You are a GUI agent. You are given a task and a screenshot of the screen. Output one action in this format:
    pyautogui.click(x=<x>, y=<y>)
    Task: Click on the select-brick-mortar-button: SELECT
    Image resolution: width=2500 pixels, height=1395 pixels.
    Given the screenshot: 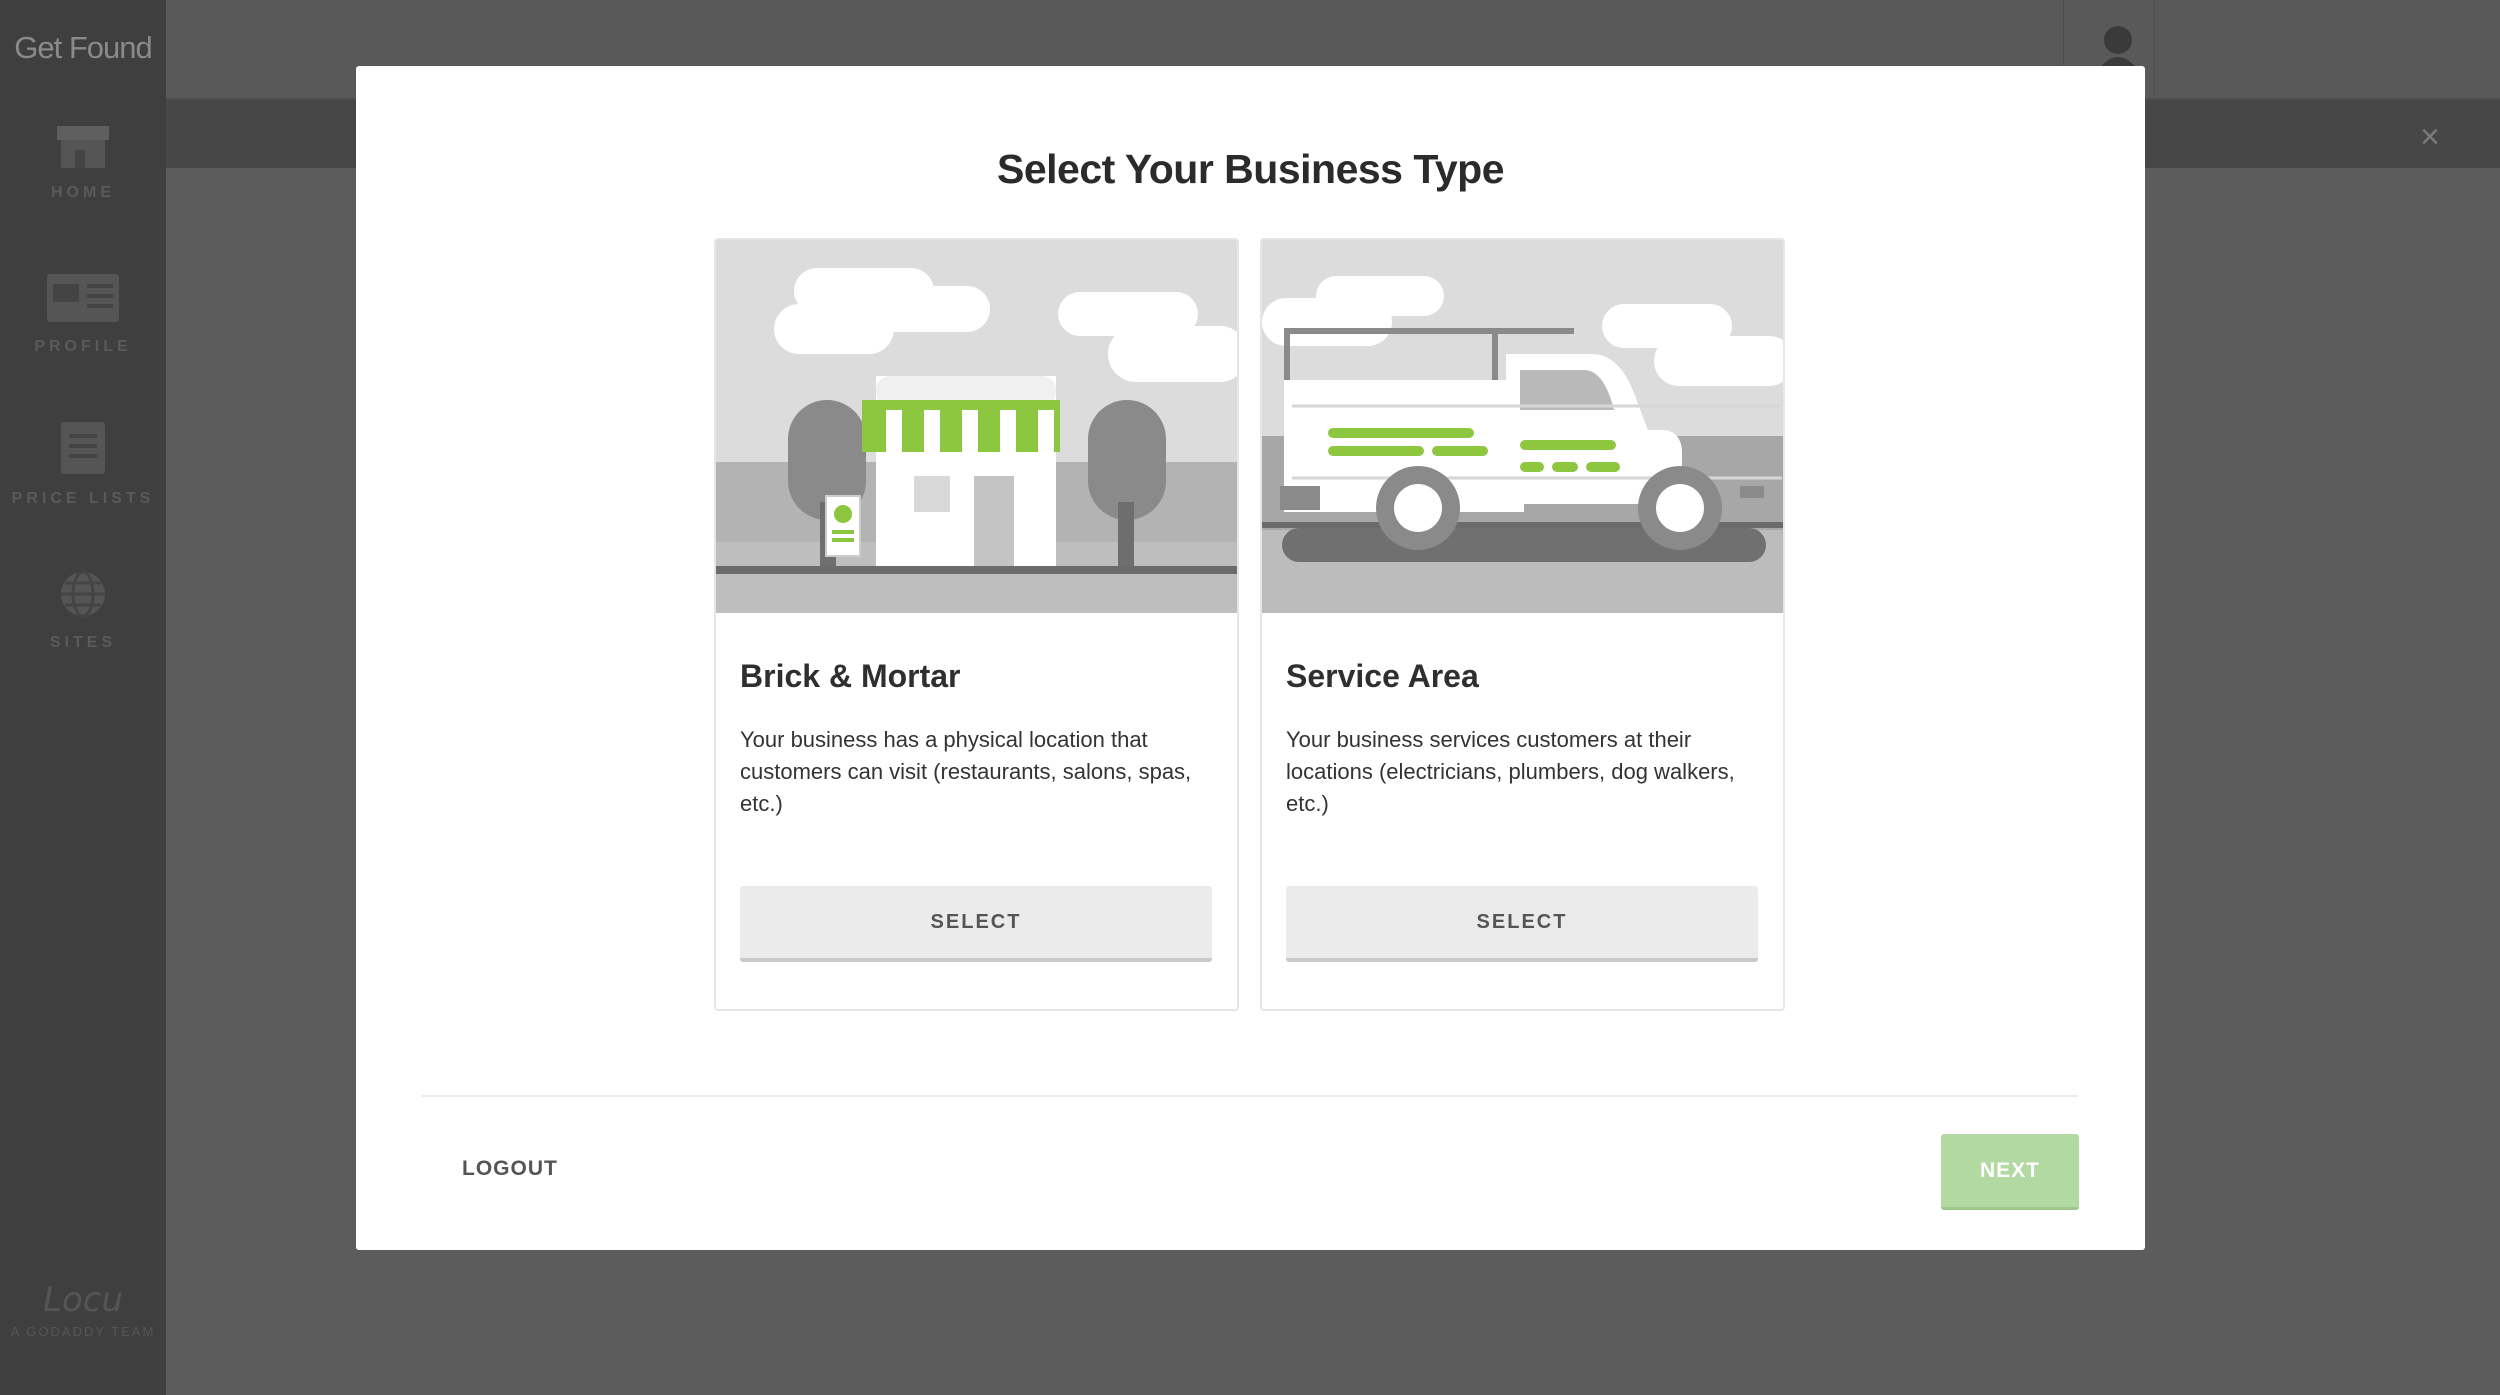 What is the action you would take?
    pyautogui.click(x=976, y=924)
    